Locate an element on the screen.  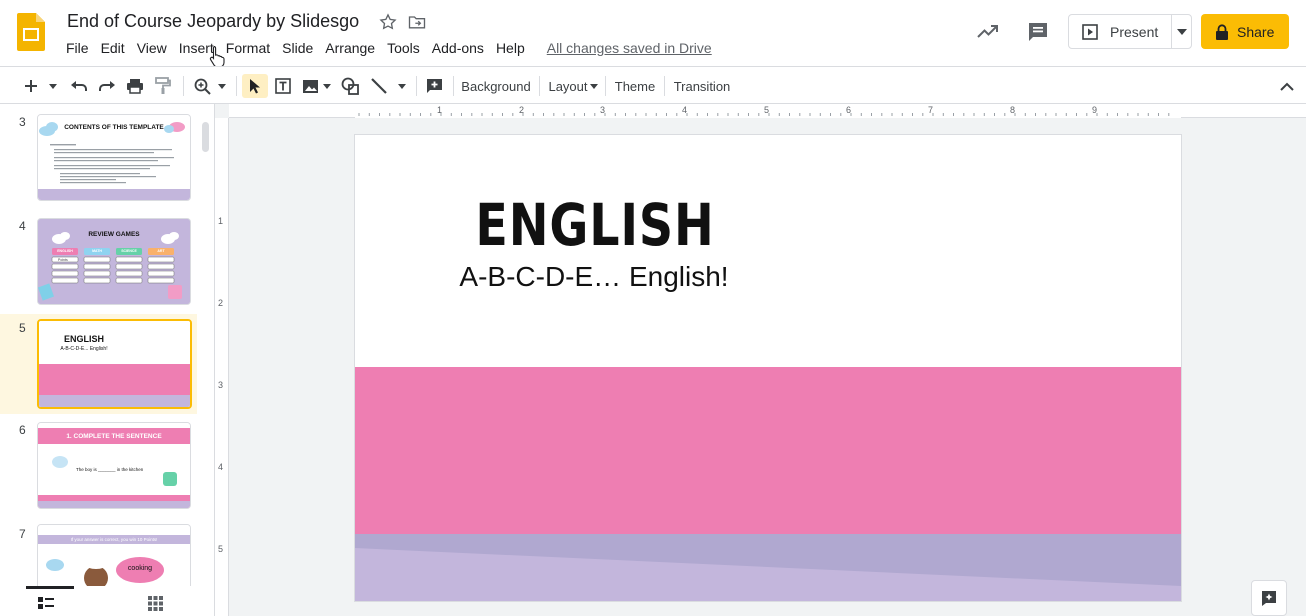
image-dropdown is located at coordinates (327, 86).